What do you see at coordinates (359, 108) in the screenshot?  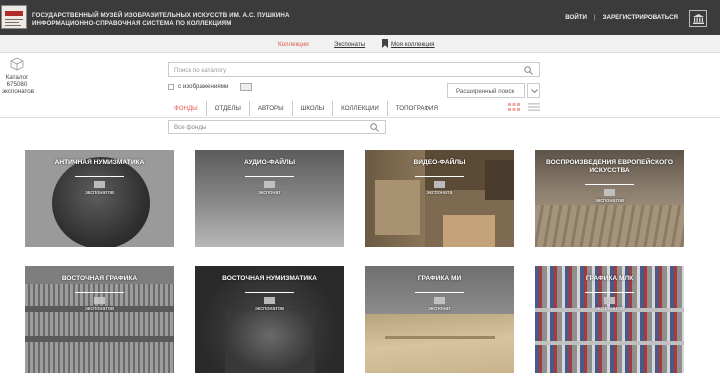 I see `tab-collections: КОЛЛЕКЦИИ` at bounding box center [359, 108].